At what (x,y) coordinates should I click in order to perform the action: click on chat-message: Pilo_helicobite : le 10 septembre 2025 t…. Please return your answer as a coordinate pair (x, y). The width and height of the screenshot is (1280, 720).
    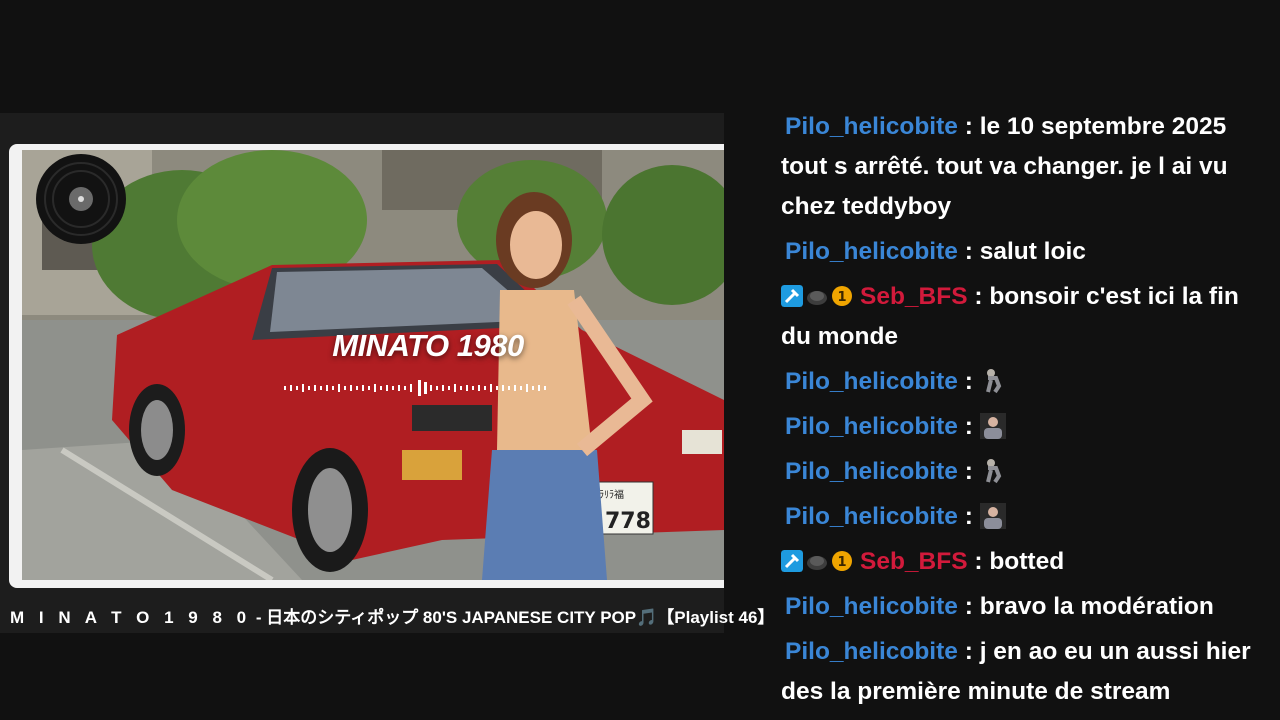
    Looking at the image, I should click on (1026, 167).